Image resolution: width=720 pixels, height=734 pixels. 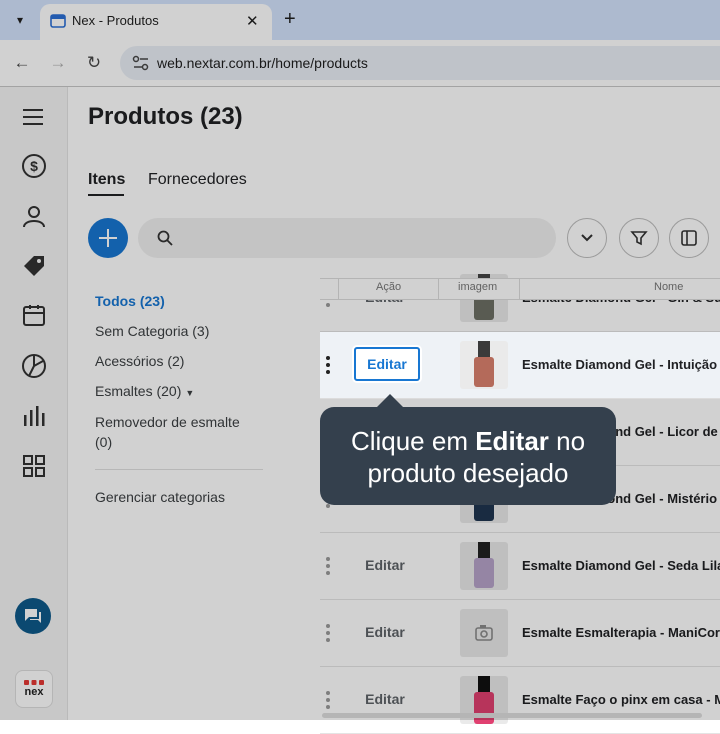 What do you see at coordinates (520, 633) in the screenshot?
I see `table-row: Editar Esmalte Esmalterapia - ManiCor` at bounding box center [520, 633].